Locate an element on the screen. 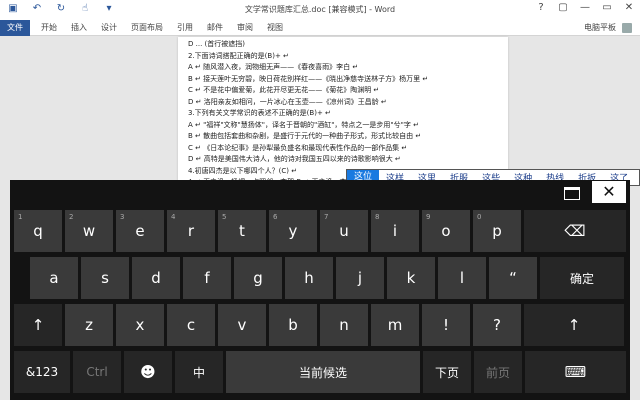 This screenshot has height=400, width=640. key-4-row3-label: b is located at coordinates (293, 325).